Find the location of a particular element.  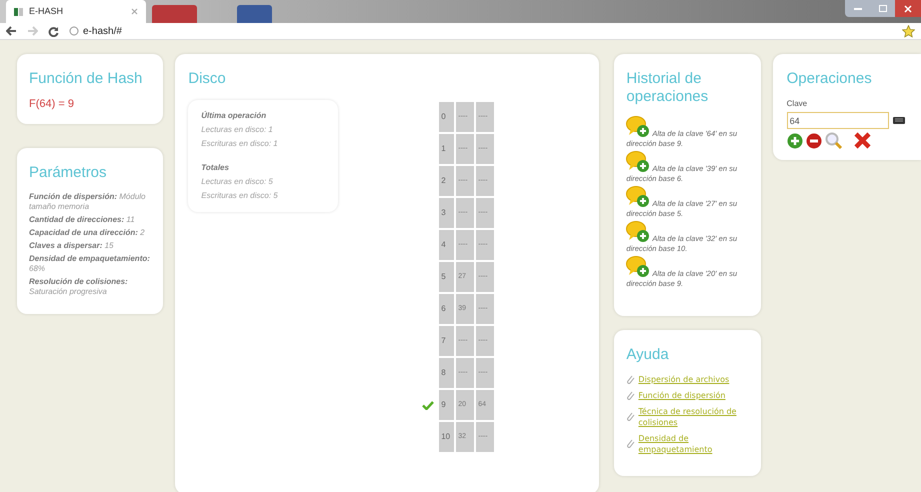

help-link: Función de dispersión is located at coordinates (682, 395).